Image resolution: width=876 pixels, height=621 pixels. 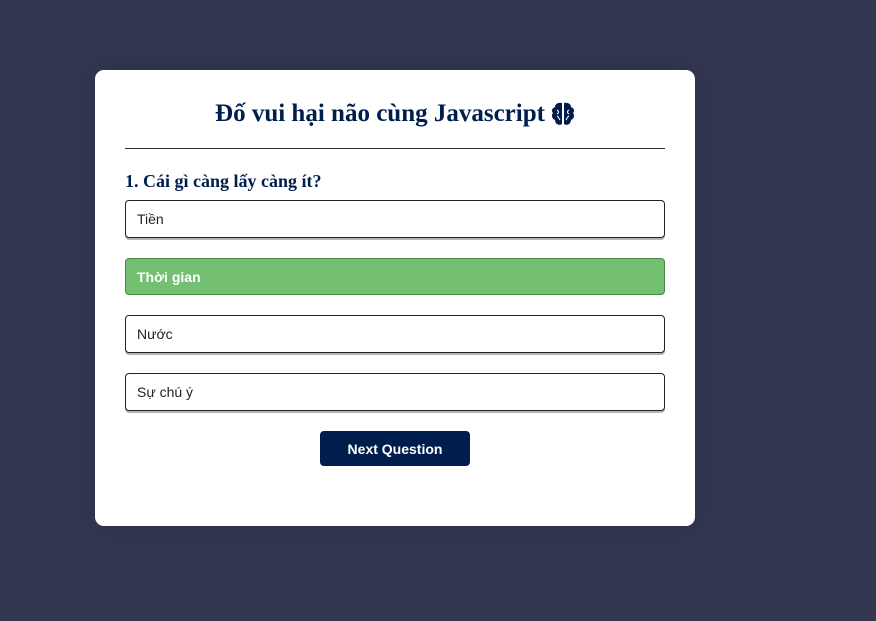 What do you see at coordinates (395, 448) in the screenshot?
I see `next-question-button: Next Question` at bounding box center [395, 448].